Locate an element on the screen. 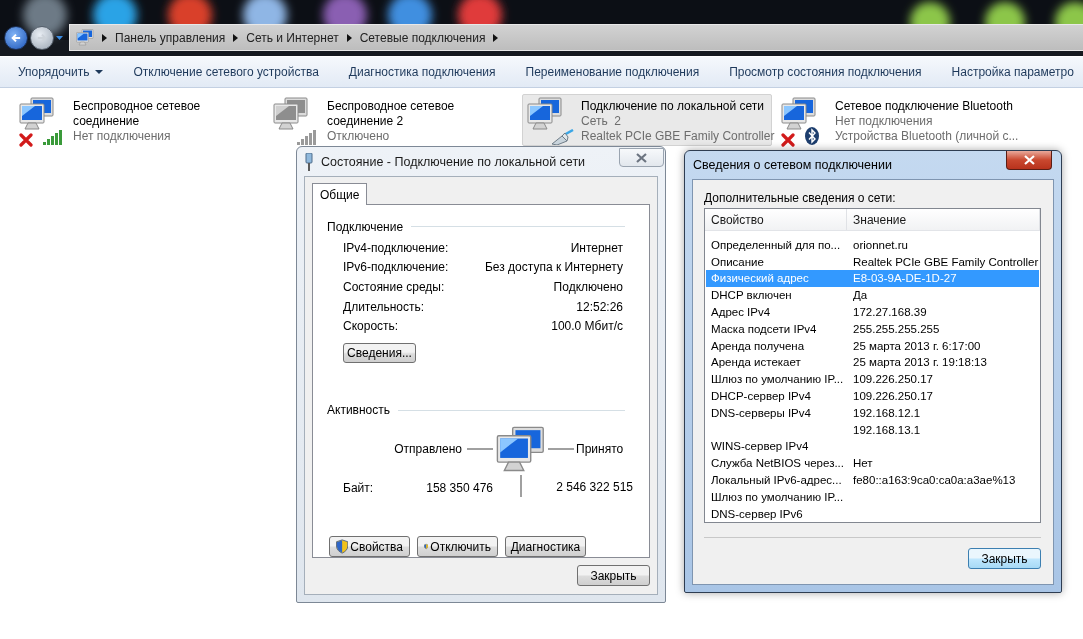 This screenshot has height=639, width=1083. table-row: DNS-серверы IPv4 192.168.12.1 is located at coordinates (872, 413).